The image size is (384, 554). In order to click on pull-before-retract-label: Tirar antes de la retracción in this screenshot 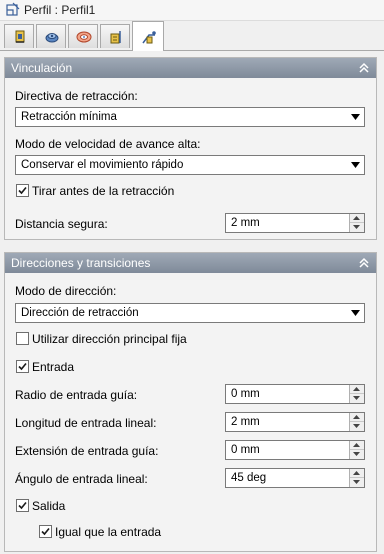, I will do `click(103, 191)`.